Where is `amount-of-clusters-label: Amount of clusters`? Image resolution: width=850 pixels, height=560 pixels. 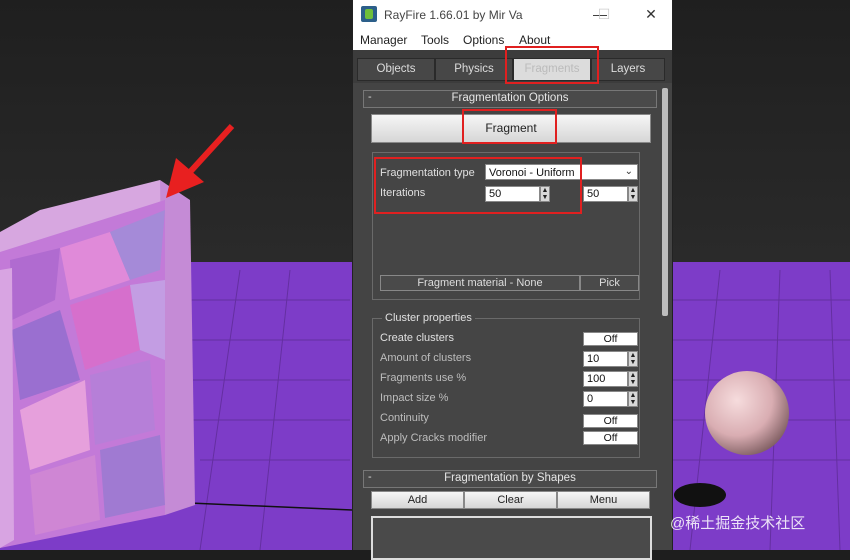
amount-of-clusters-label: Amount of clusters is located at coordinates (426, 358).